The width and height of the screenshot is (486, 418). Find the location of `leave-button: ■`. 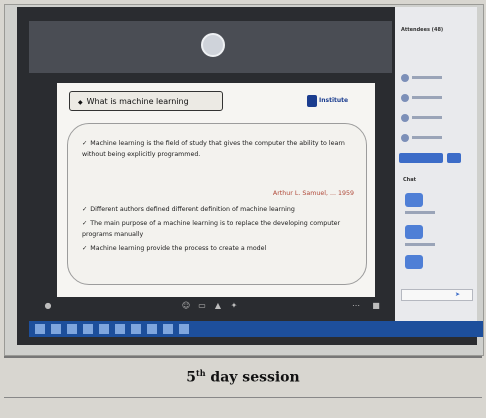

leave-button: ■ is located at coordinates (376, 309).